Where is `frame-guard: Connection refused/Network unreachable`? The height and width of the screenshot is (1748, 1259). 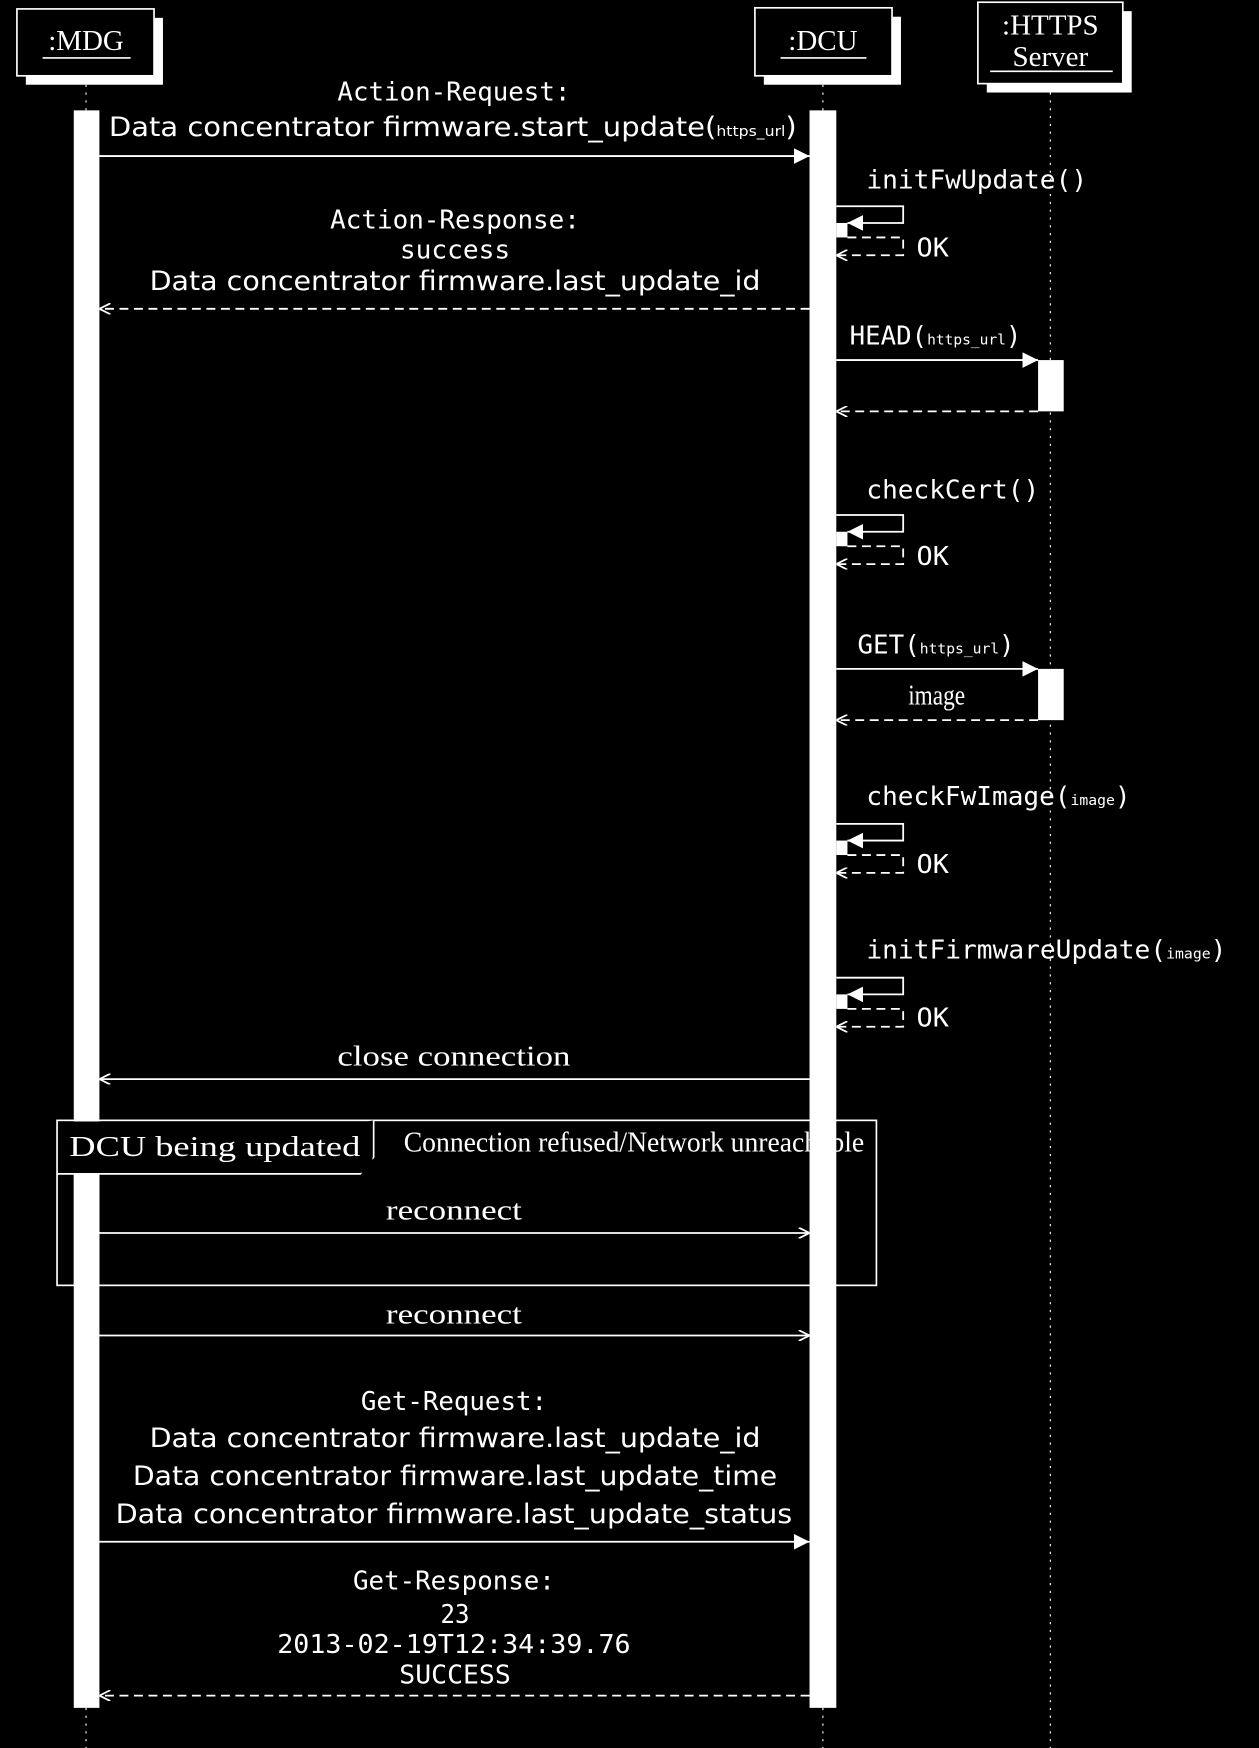 frame-guard: Connection refused/Network unreachable is located at coordinates (634, 1143).